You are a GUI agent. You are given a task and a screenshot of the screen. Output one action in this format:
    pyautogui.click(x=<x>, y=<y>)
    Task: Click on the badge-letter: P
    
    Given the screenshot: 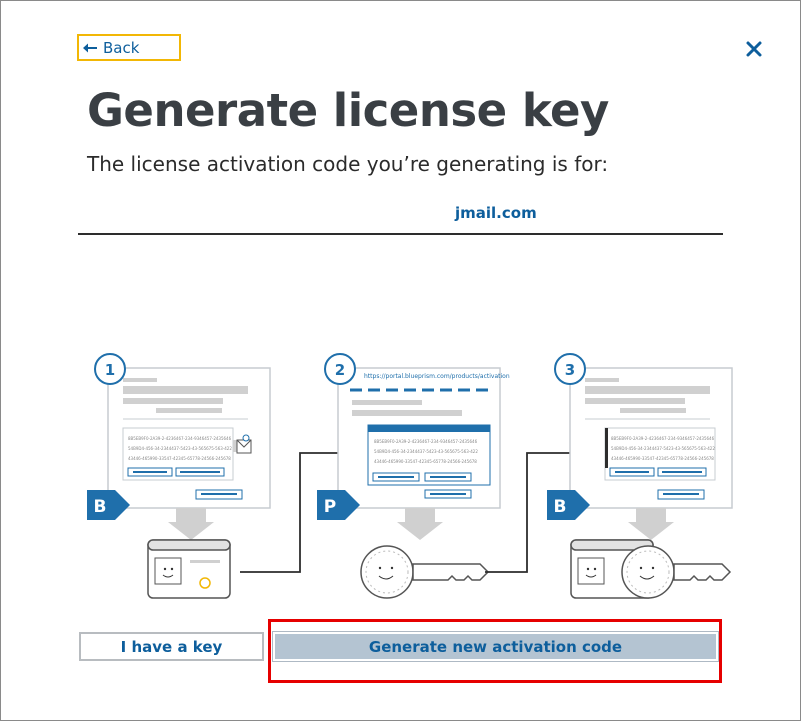 What is the action you would take?
    pyautogui.click(x=330, y=507)
    